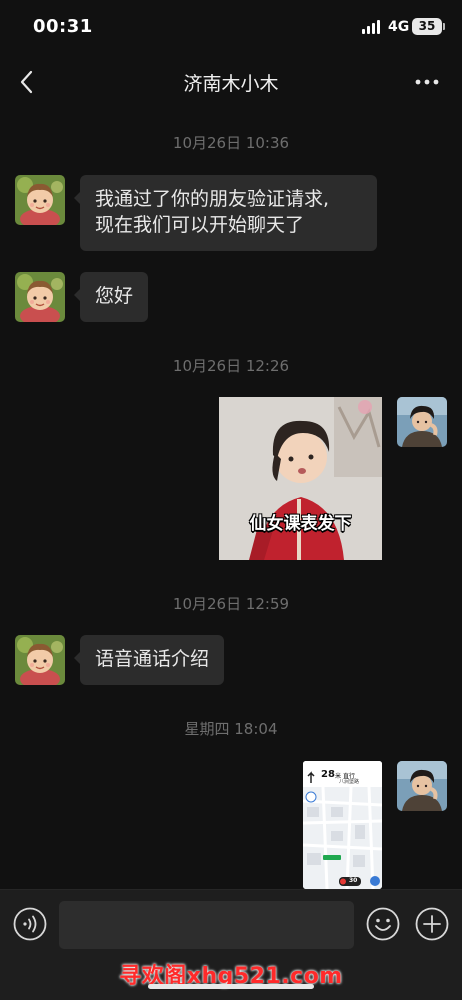 This screenshot has width=462, height=1000. Describe the element at coordinates (231, 28) in the screenshot. I see `status-bar: 00:31 4G 35` at that location.